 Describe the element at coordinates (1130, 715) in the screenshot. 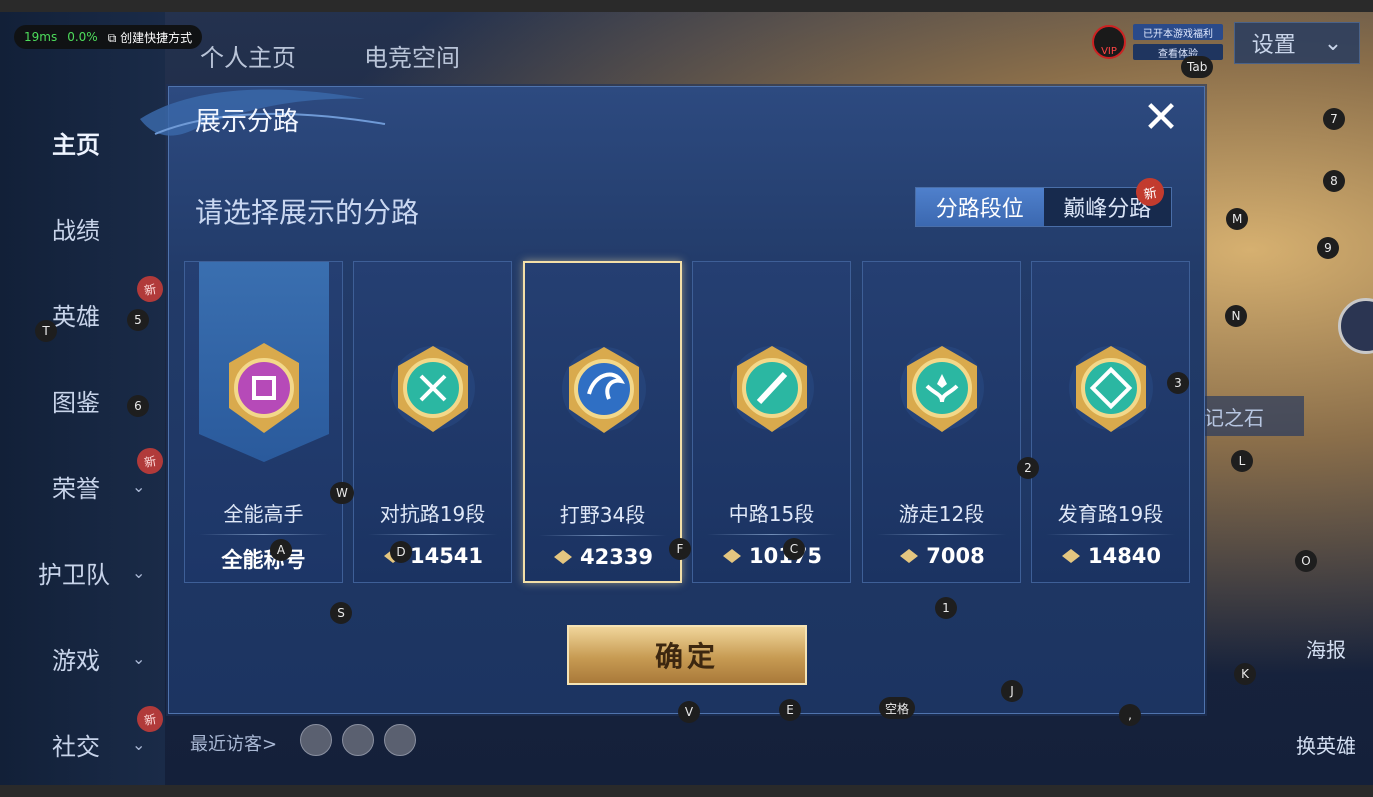

I see `key-hint: ,` at that location.